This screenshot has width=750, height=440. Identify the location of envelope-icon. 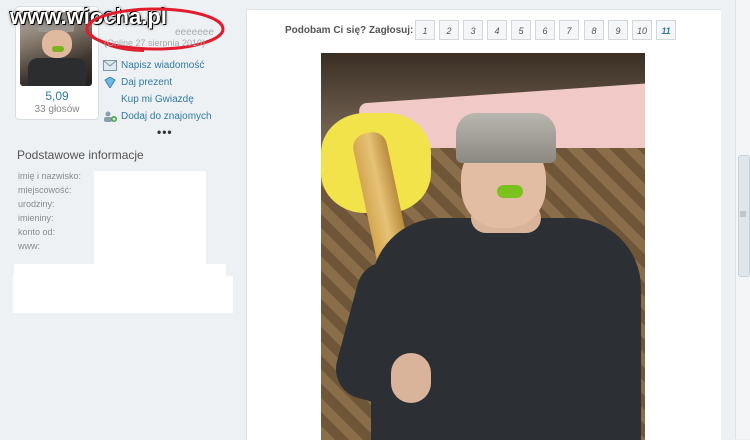
(110, 65).